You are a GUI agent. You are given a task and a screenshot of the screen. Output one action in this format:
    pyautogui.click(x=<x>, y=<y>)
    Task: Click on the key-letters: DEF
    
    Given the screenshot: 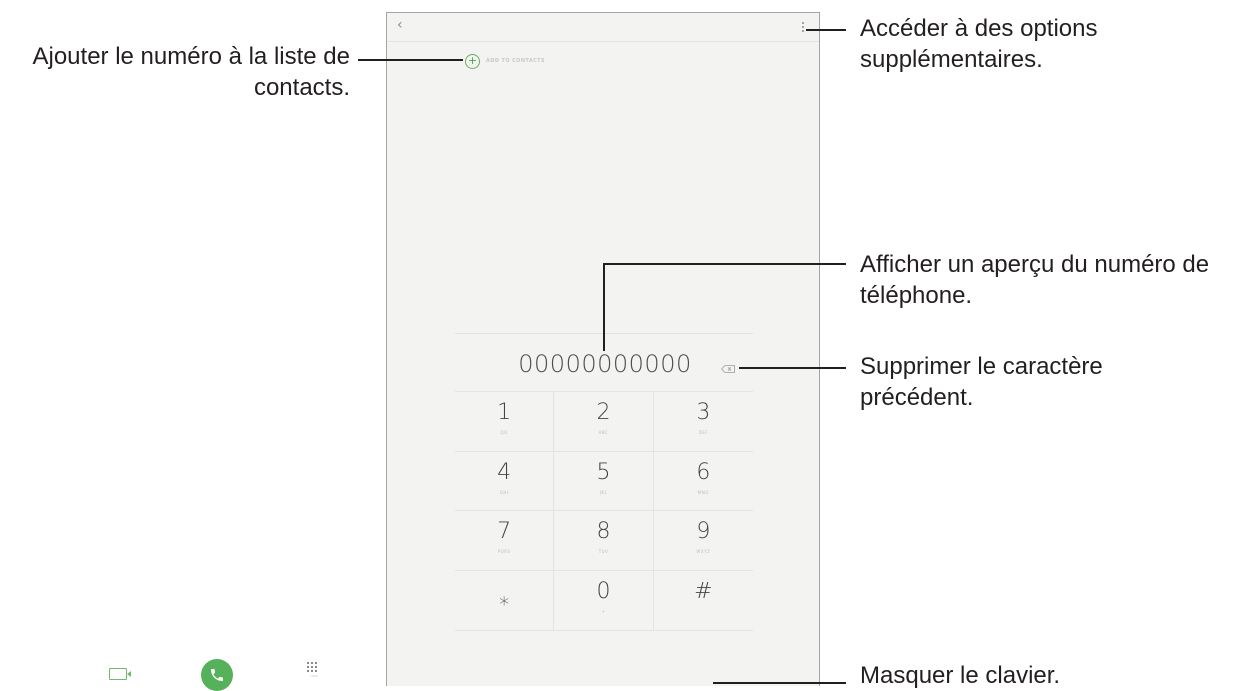 What is the action you would take?
    pyautogui.click(x=703, y=432)
    